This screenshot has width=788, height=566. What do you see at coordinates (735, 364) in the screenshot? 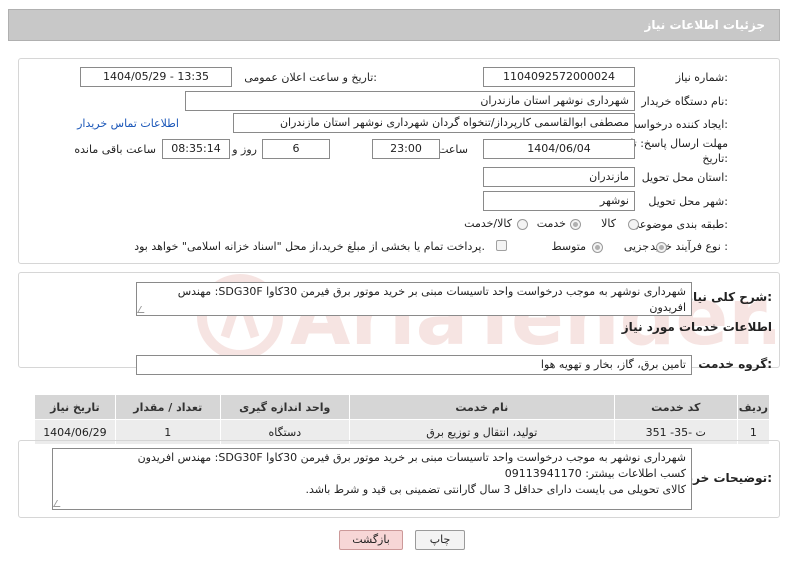
I see `service-group-label: گروه خدمت:` at bounding box center [735, 364].